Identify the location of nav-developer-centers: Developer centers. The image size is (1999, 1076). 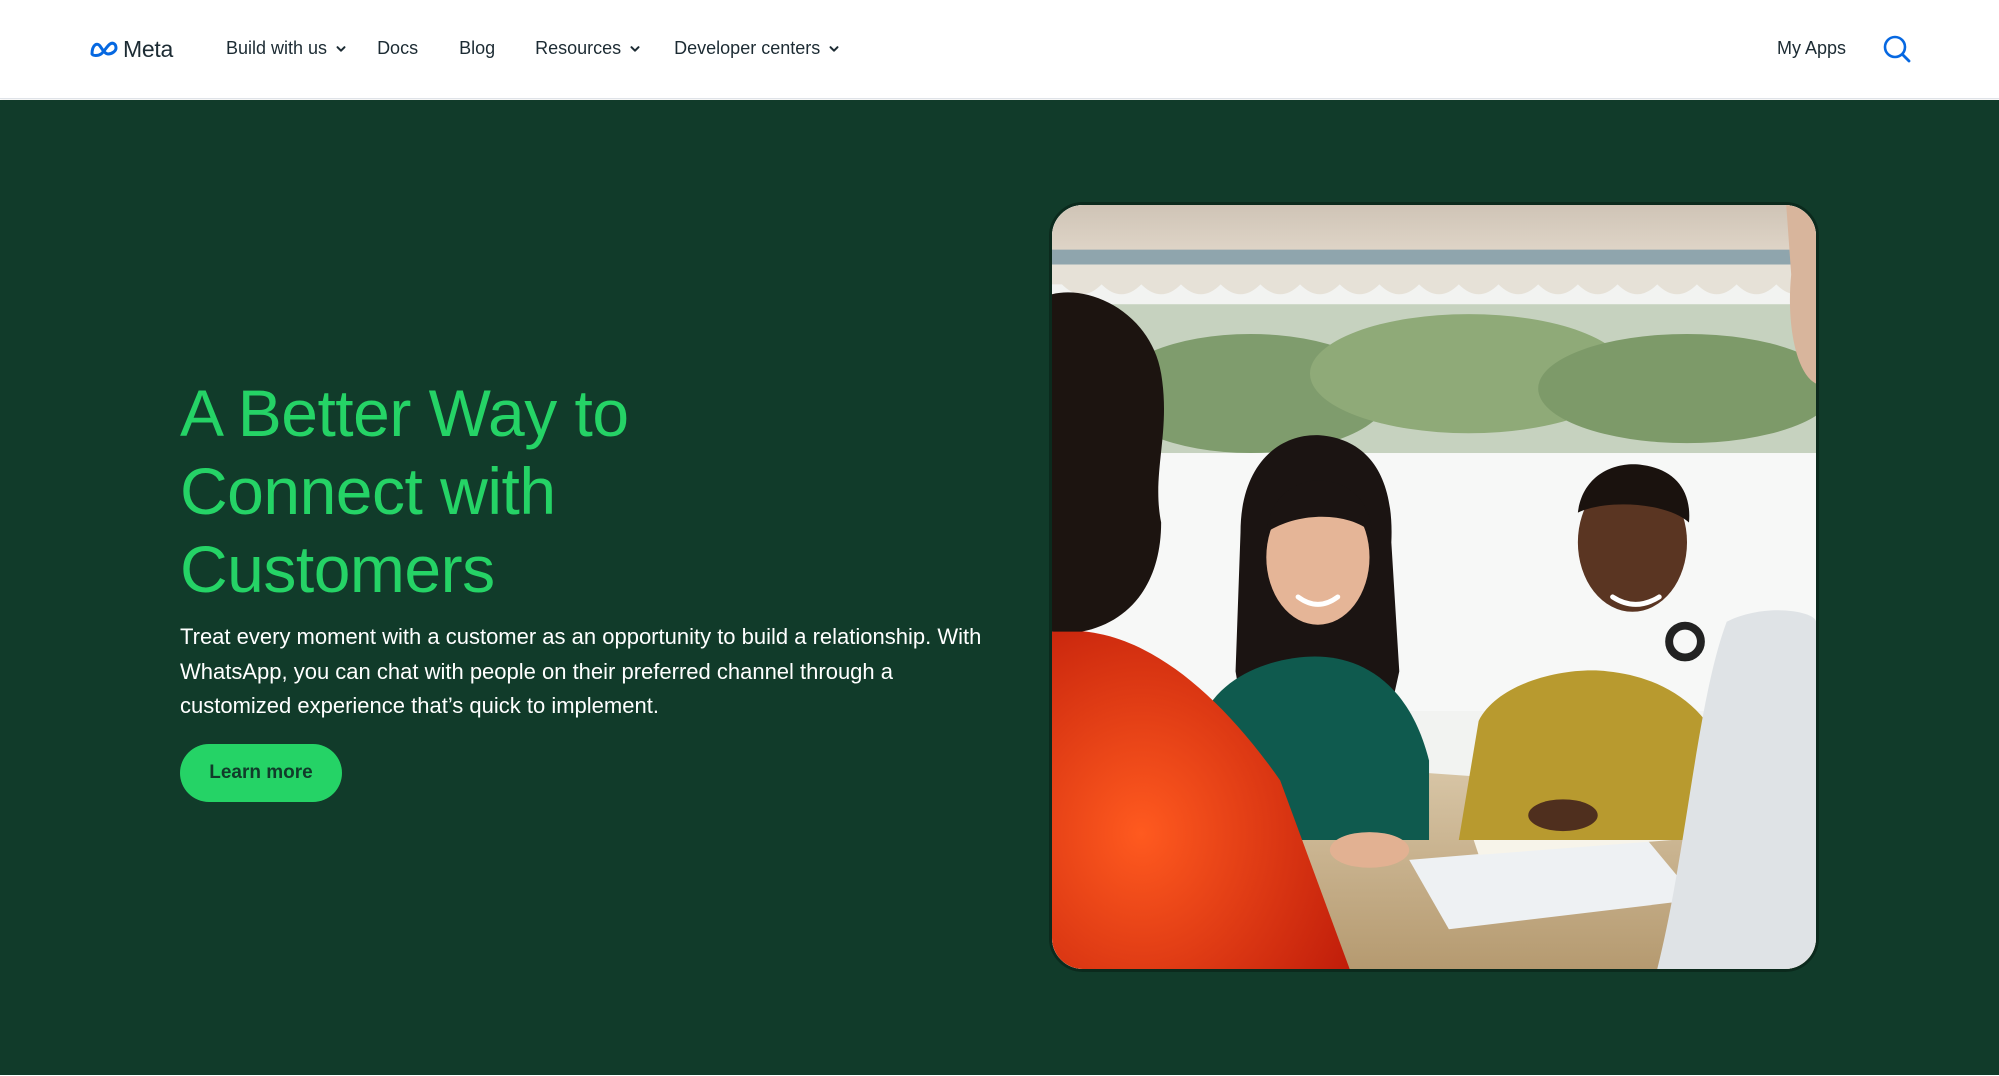
(757, 48).